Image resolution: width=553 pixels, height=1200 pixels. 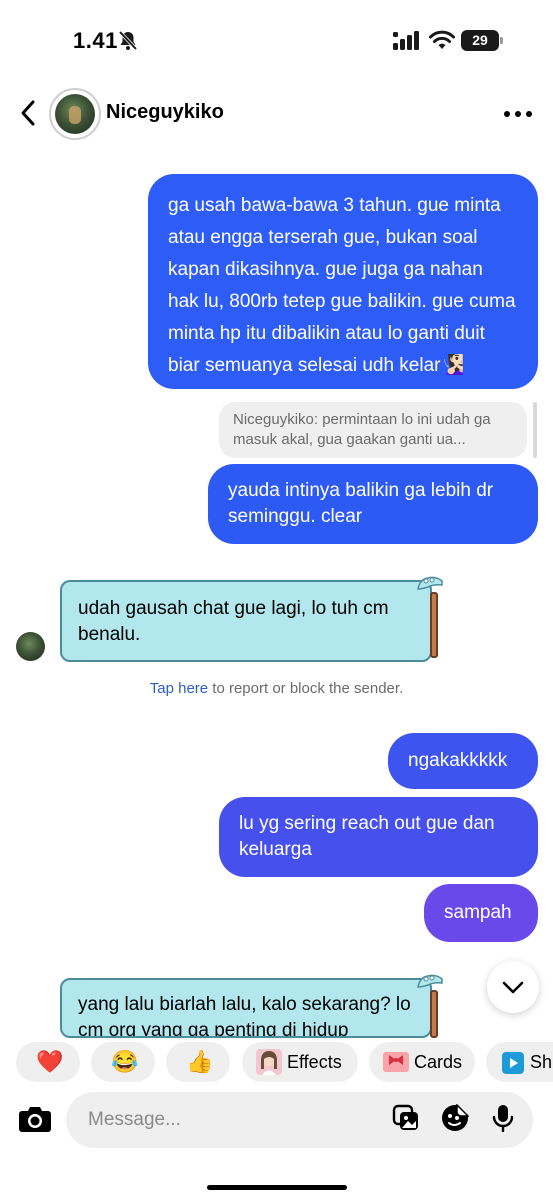 I want to click on heart-emoji: ❤️, so click(x=50, y=1061).